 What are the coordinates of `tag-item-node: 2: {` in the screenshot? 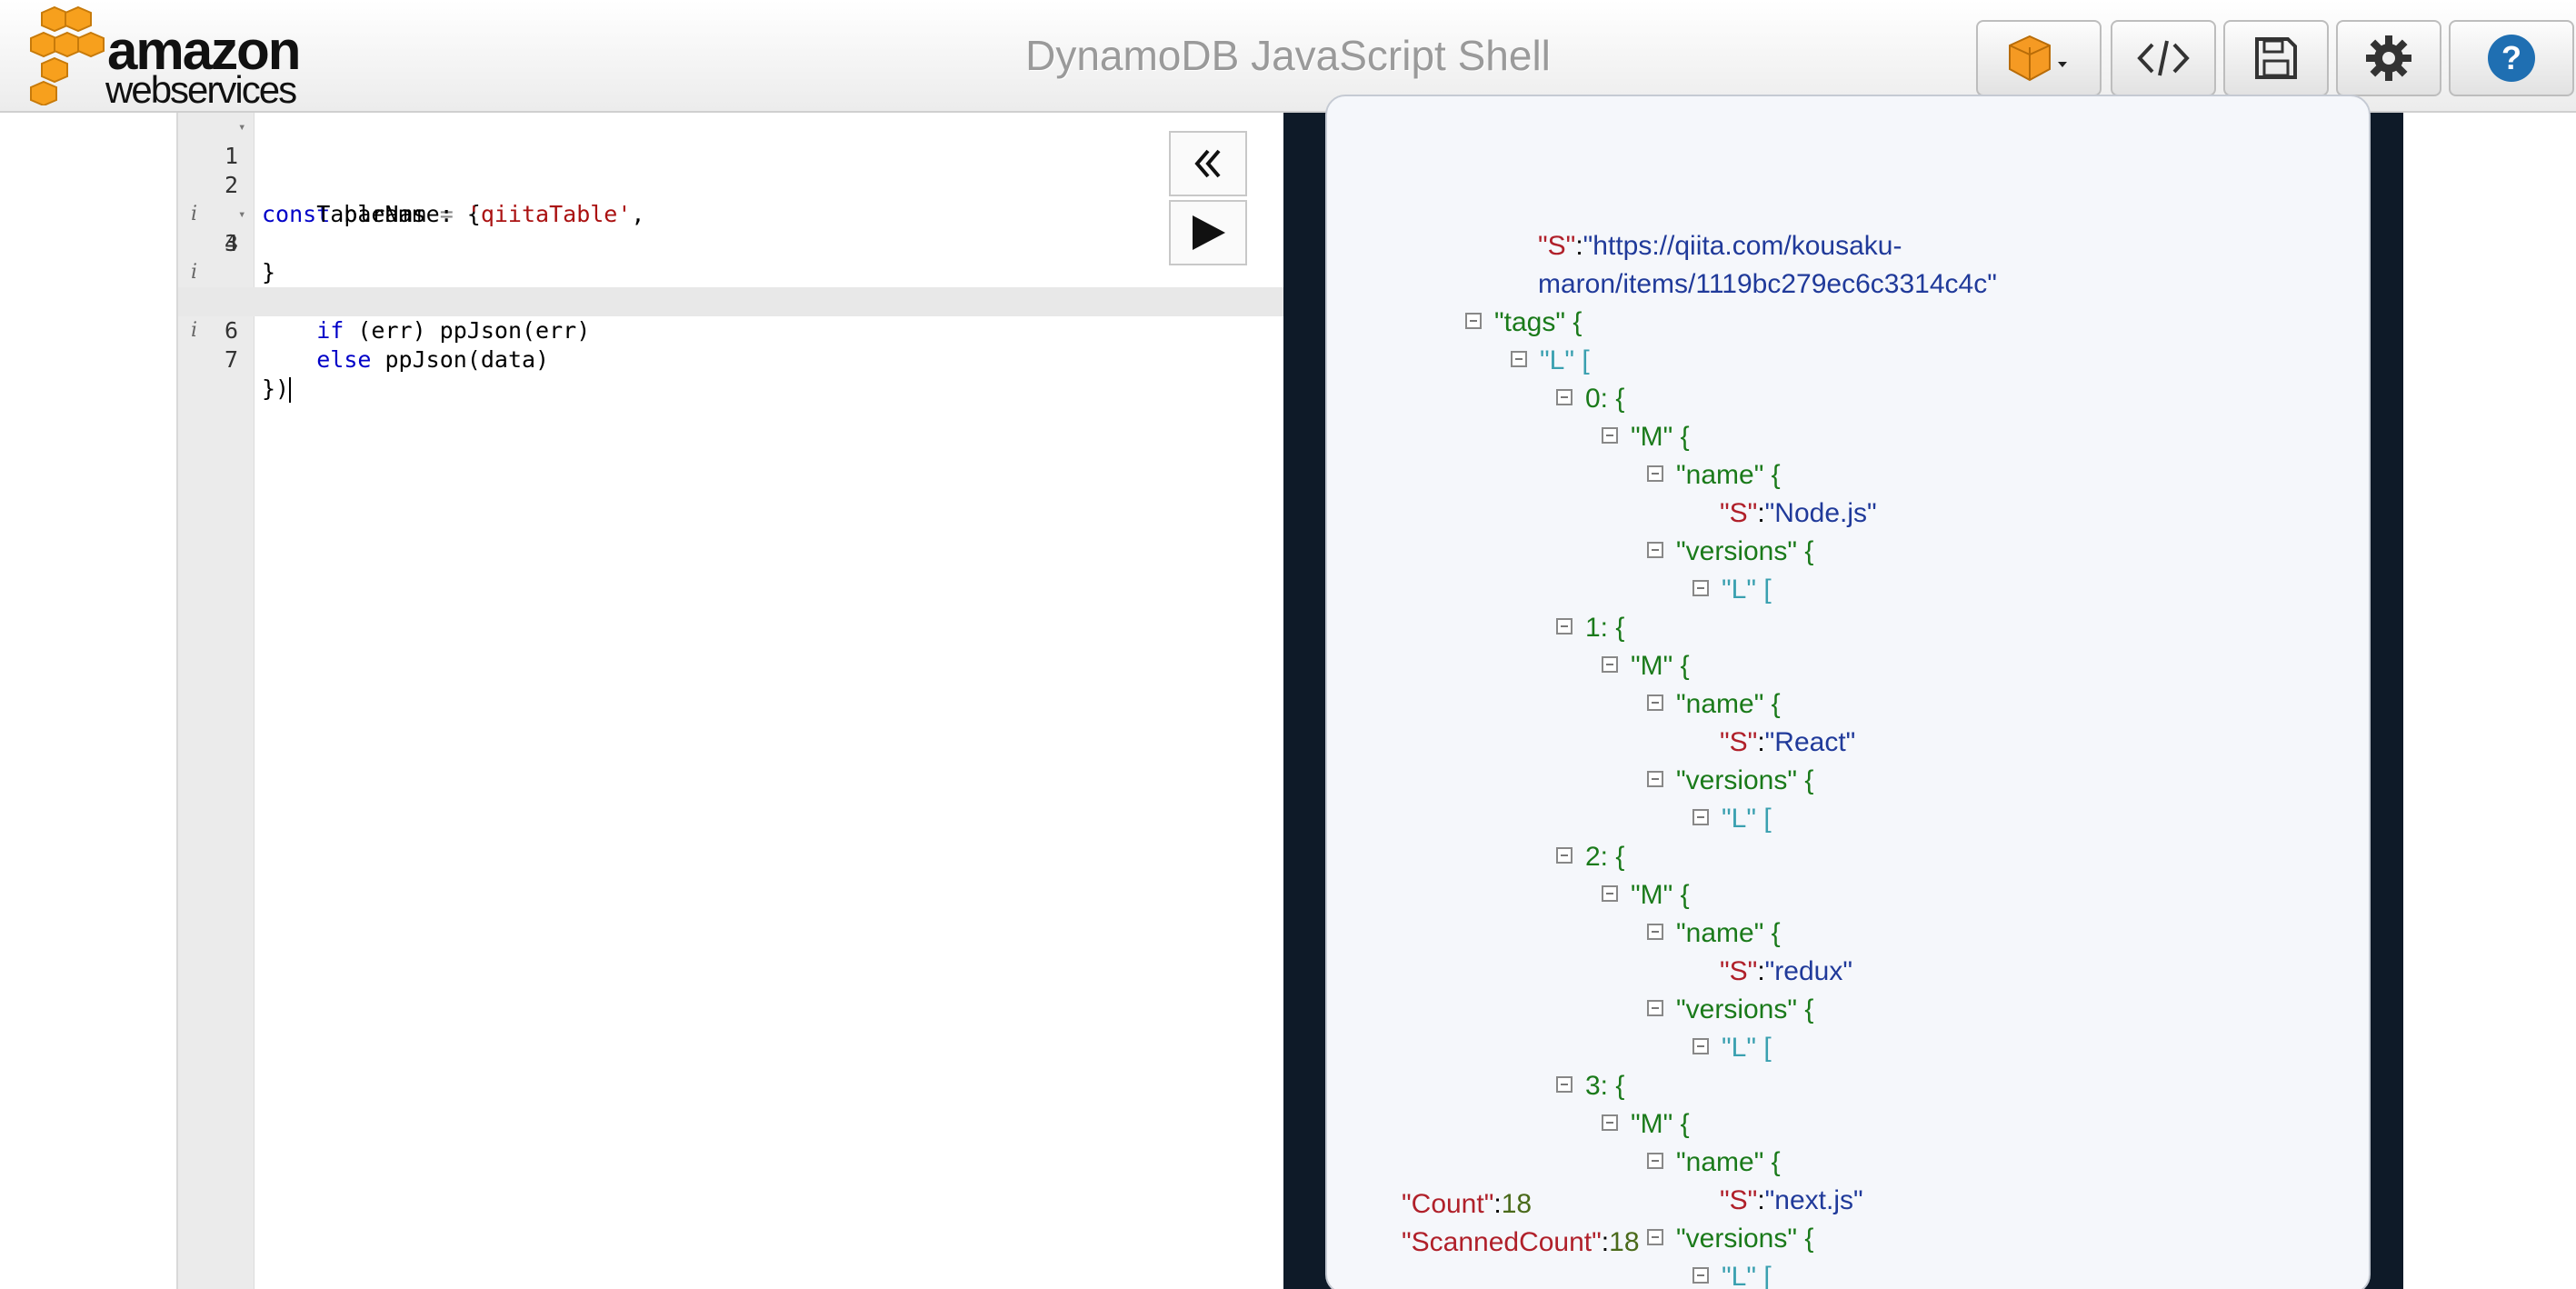 It's located at (1590, 857).